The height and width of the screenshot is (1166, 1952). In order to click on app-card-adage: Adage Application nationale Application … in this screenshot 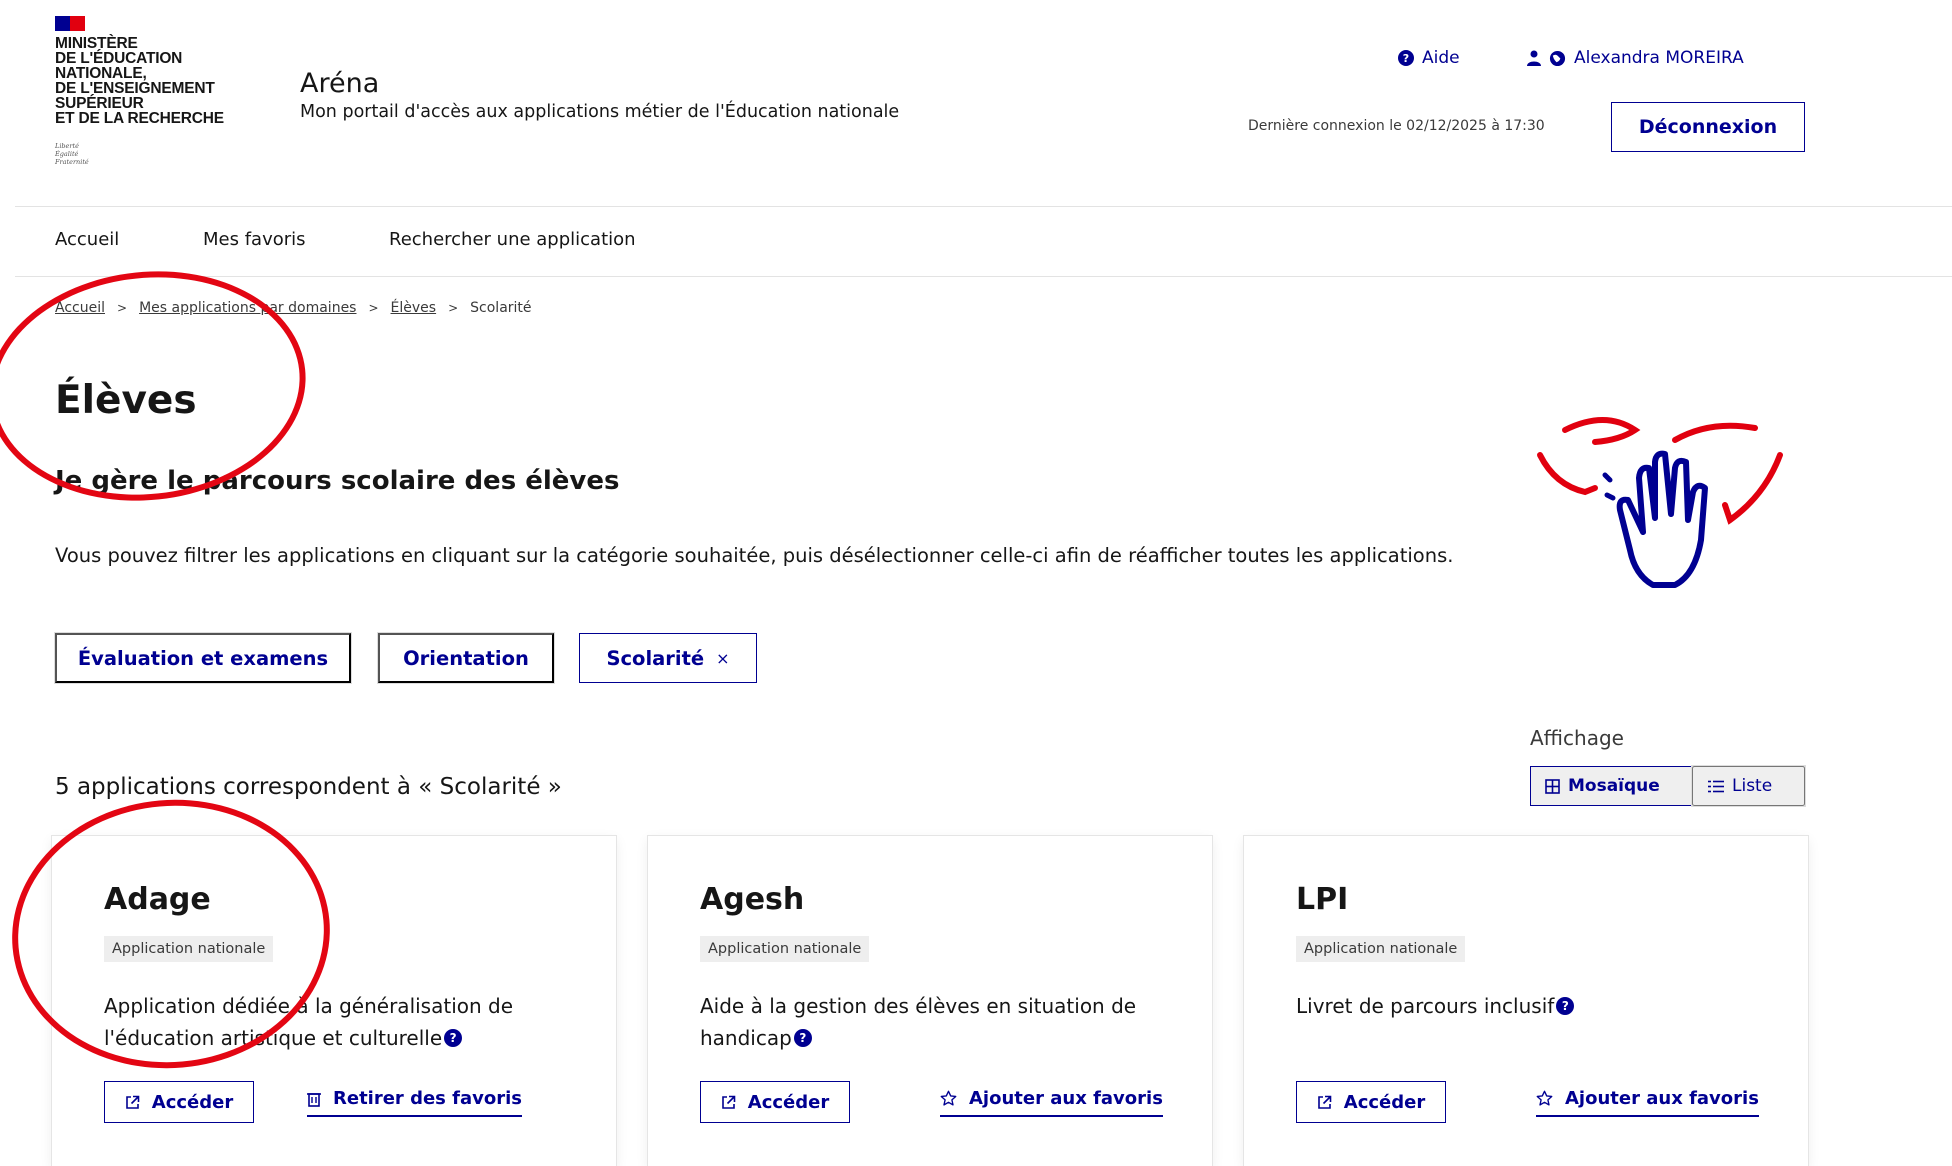, I will do `click(334, 1001)`.